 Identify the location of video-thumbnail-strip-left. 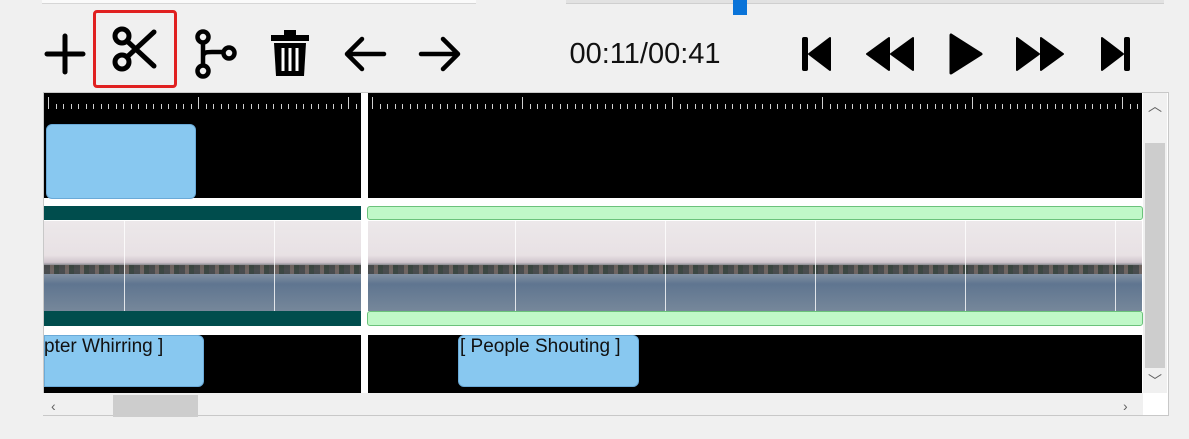
(202, 266).